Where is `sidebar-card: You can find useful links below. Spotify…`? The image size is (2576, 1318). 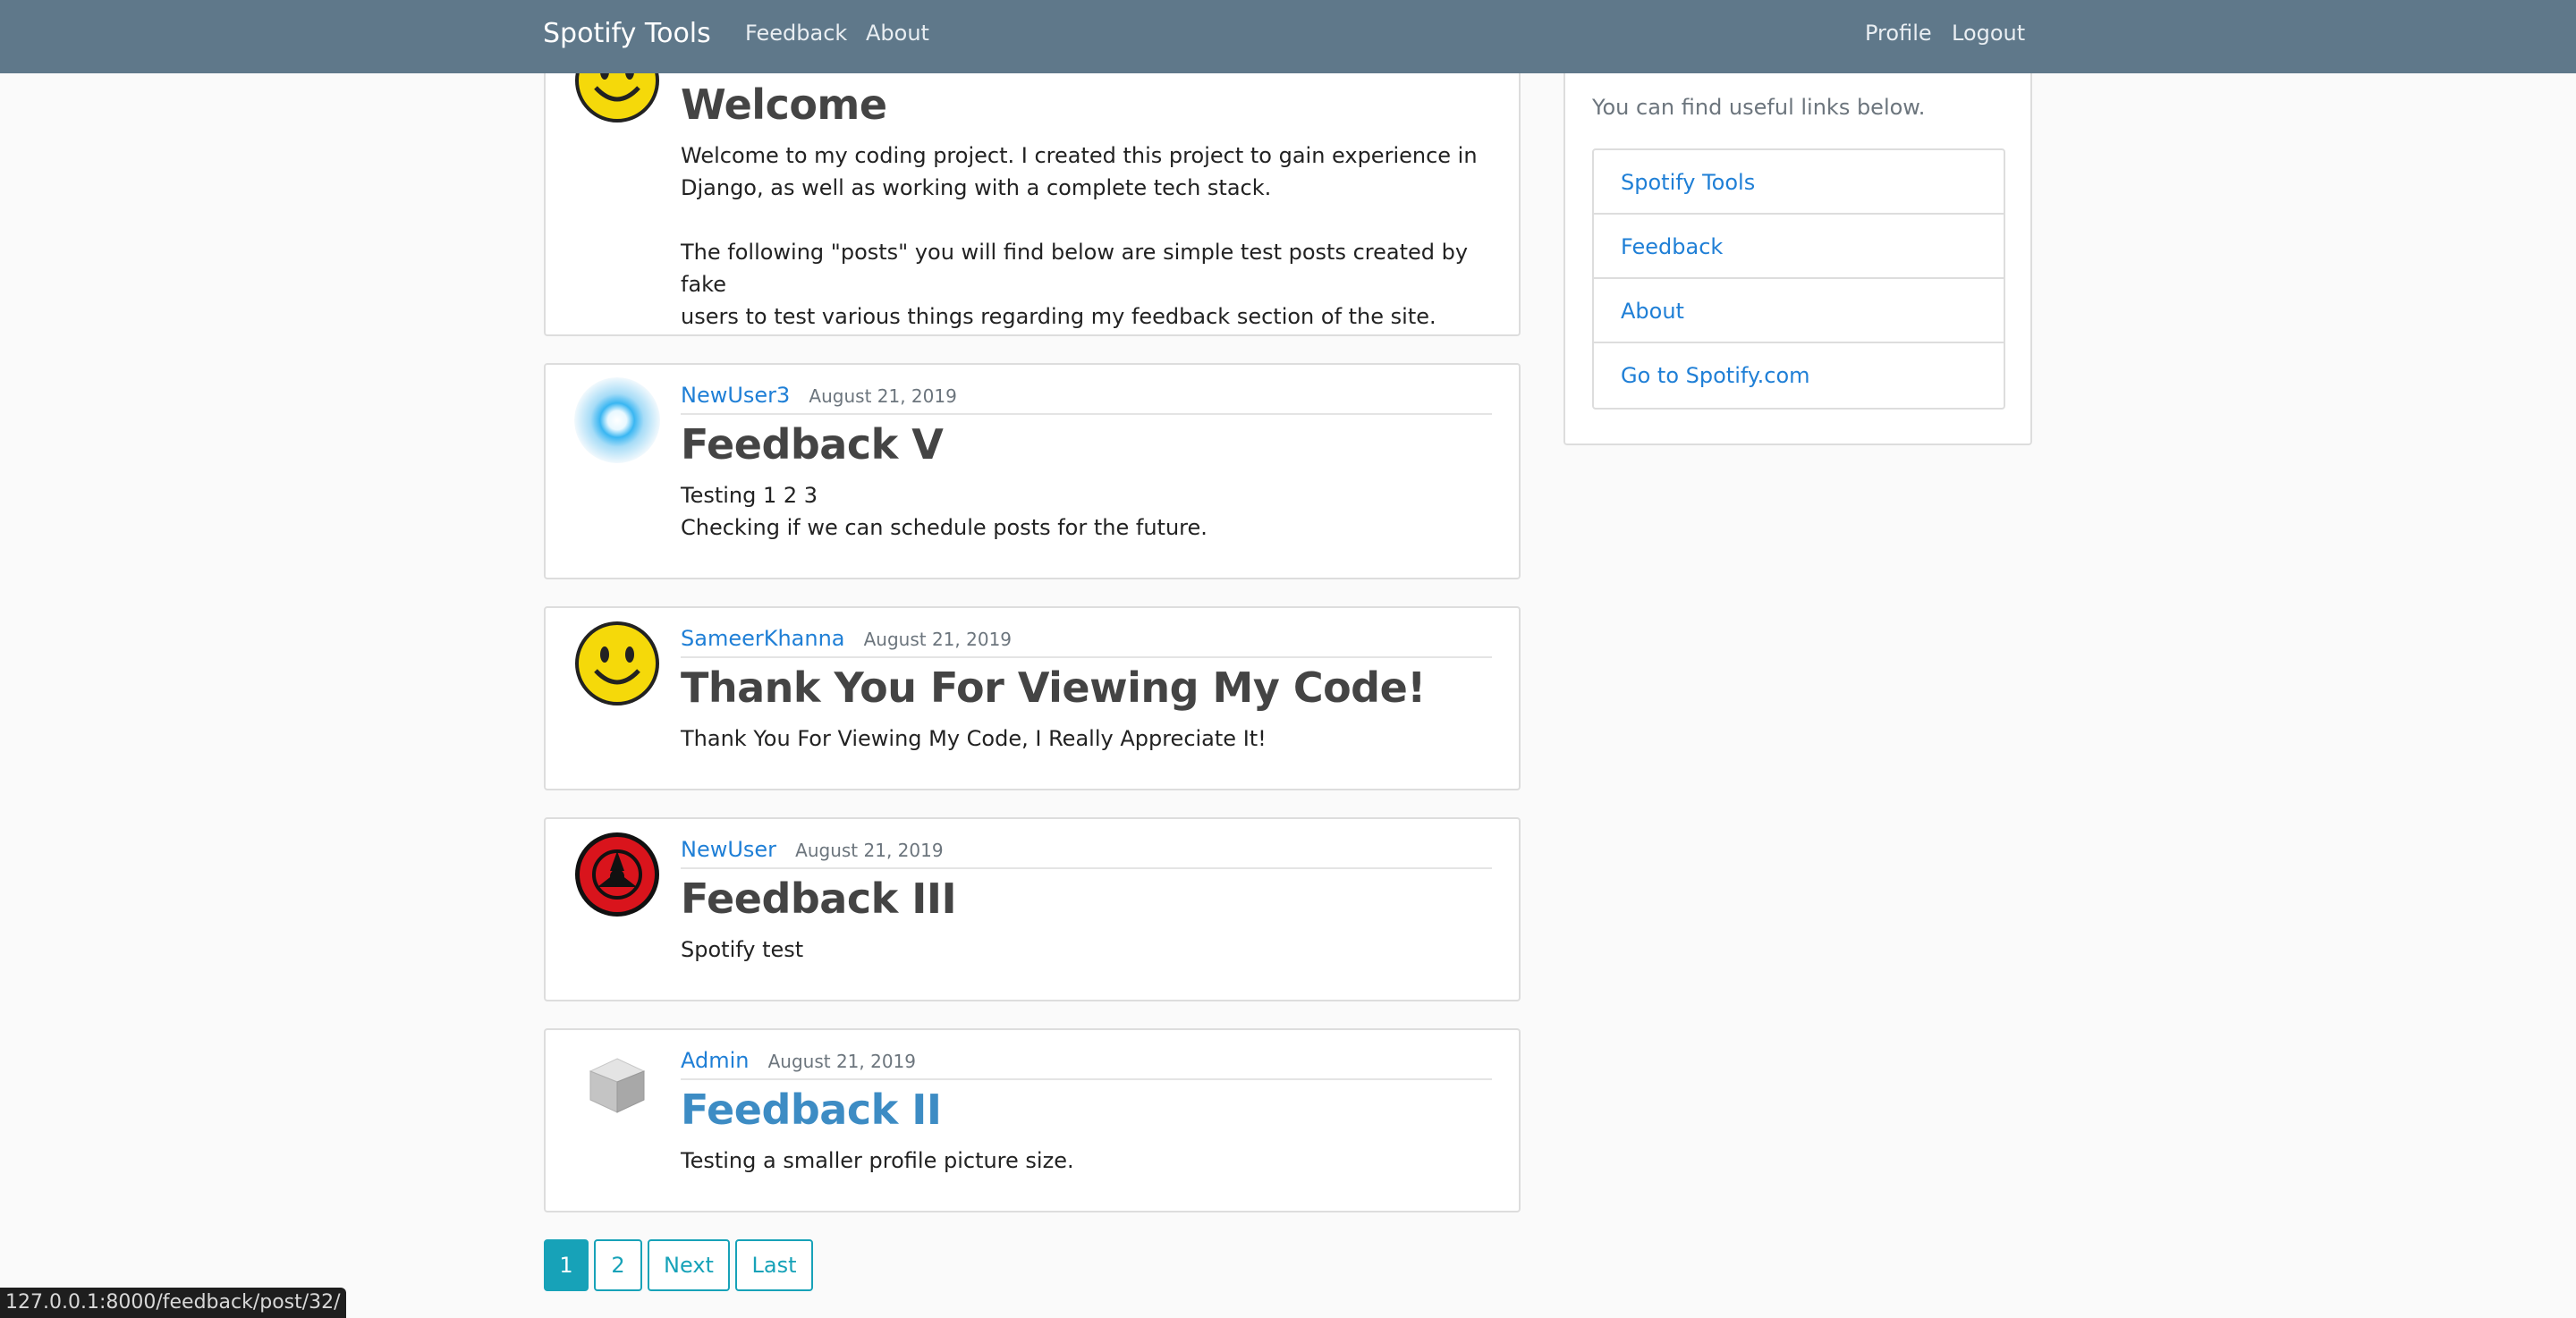 sidebar-card: You can find useful links below. Spotify… is located at coordinates (1797, 241).